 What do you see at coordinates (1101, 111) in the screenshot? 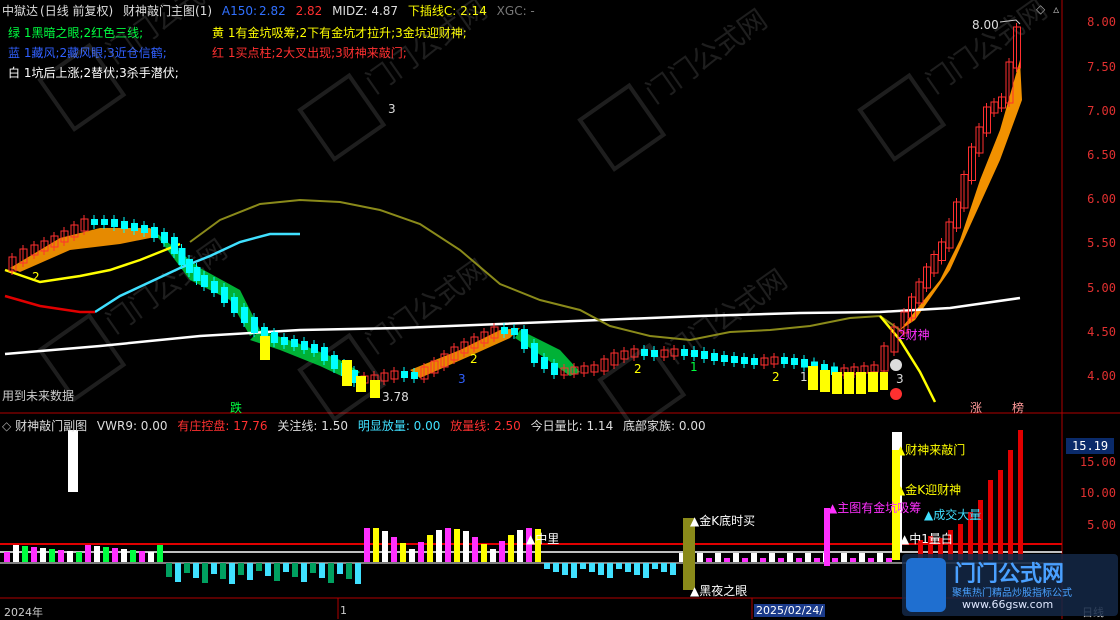
I see `y-tick-7.00: 7.00` at bounding box center [1101, 111].